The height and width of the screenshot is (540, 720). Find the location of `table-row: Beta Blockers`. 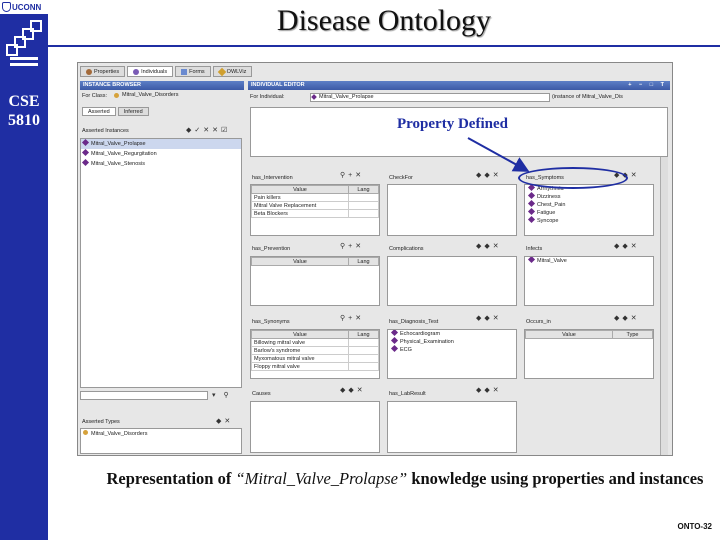

table-row: Beta Blockers is located at coordinates (315, 213).